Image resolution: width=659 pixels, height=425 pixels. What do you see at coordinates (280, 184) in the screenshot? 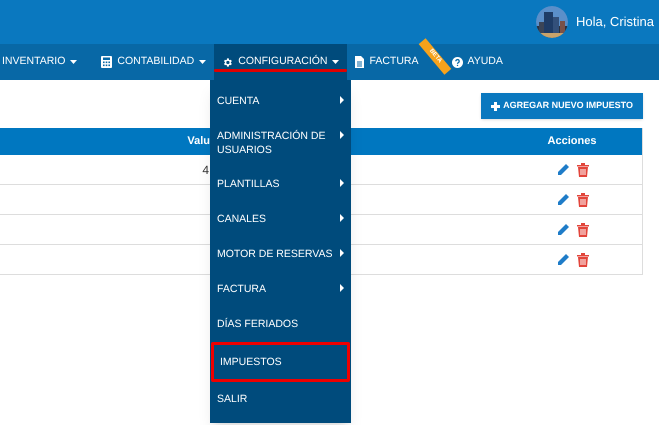
I see `menu-item: PLANTILLAS` at bounding box center [280, 184].